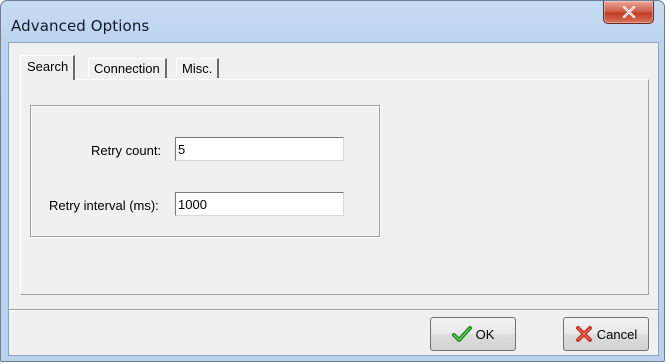 This screenshot has width=667, height=364. I want to click on tab-misc: Misc., so click(198, 68).